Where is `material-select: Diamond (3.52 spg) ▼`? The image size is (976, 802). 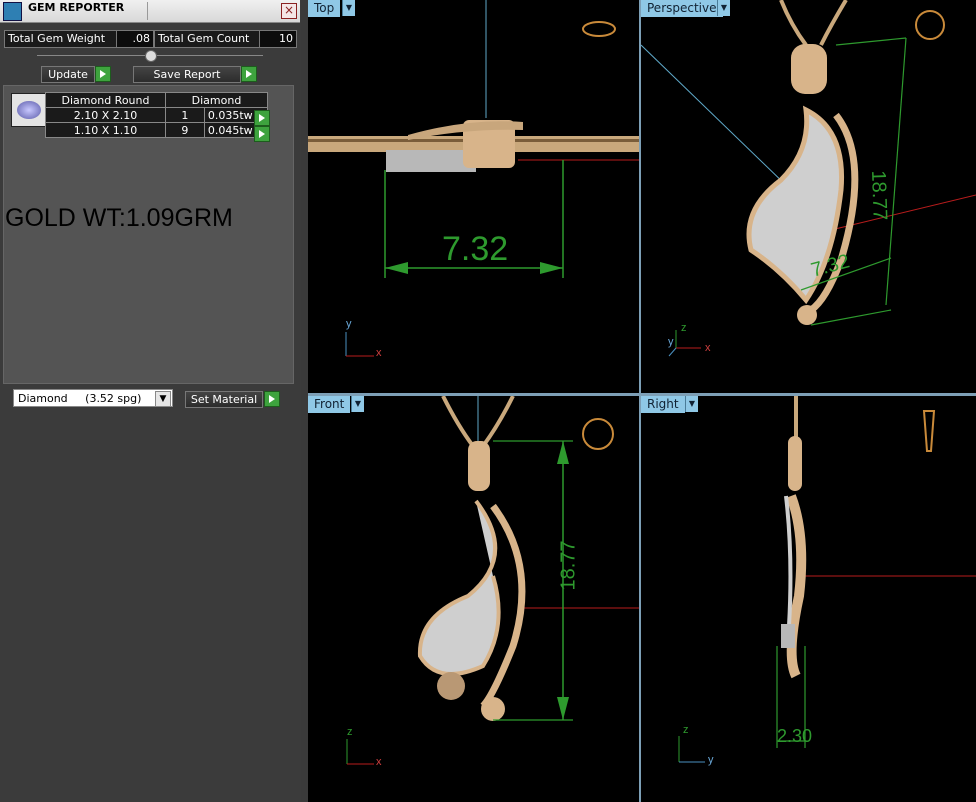 material-select: Diamond (3.52 spg) ▼ is located at coordinates (93, 398).